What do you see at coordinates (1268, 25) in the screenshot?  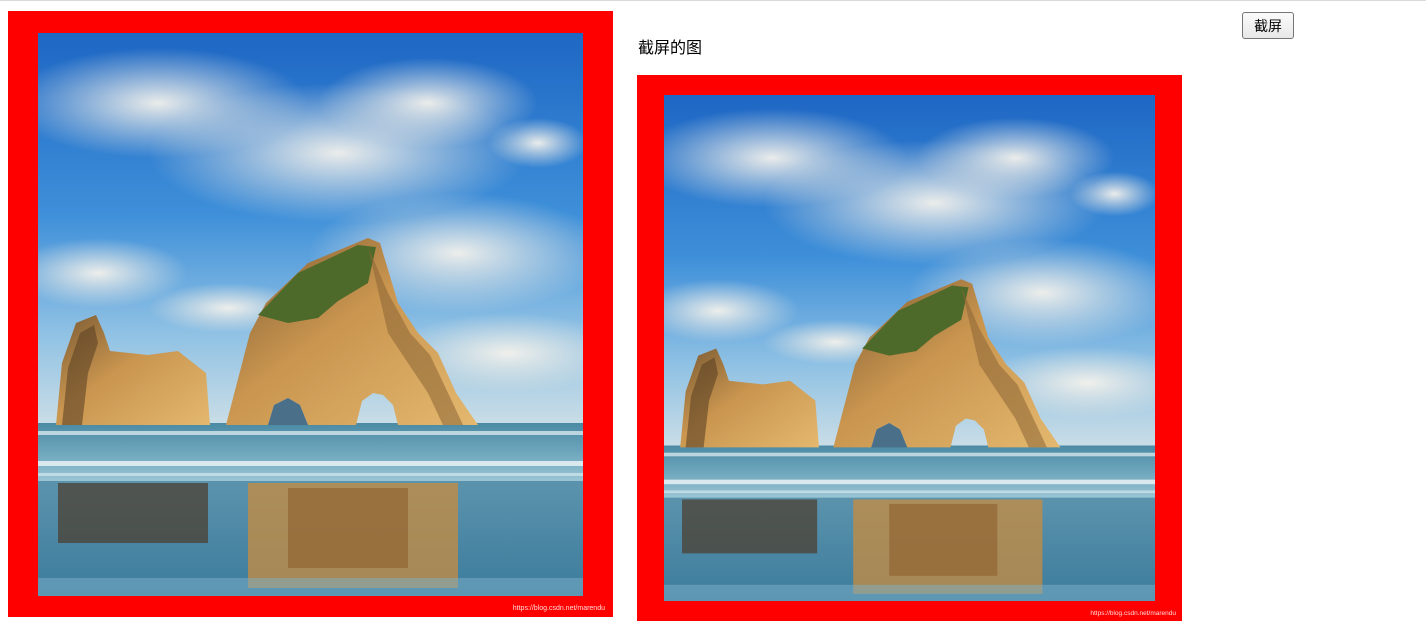 I see `screenshot-button: 截屏` at bounding box center [1268, 25].